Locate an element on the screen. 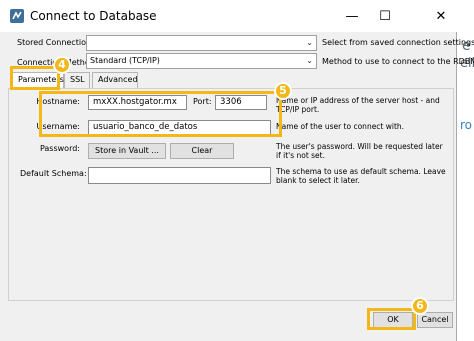 The image size is (474, 341). close-icon: ✕ is located at coordinates (441, 16).